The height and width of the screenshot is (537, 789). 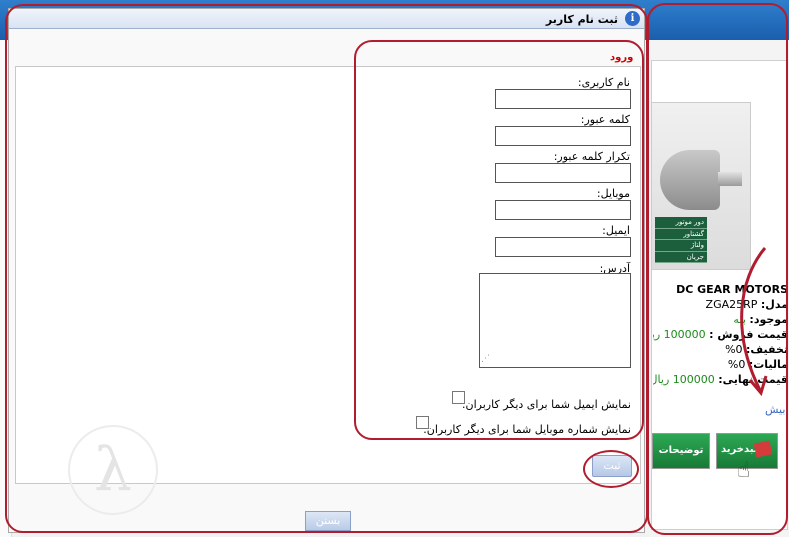 What do you see at coordinates (113, 470) in the screenshot?
I see `lambda-watermark-icon: λ` at bounding box center [113, 470].